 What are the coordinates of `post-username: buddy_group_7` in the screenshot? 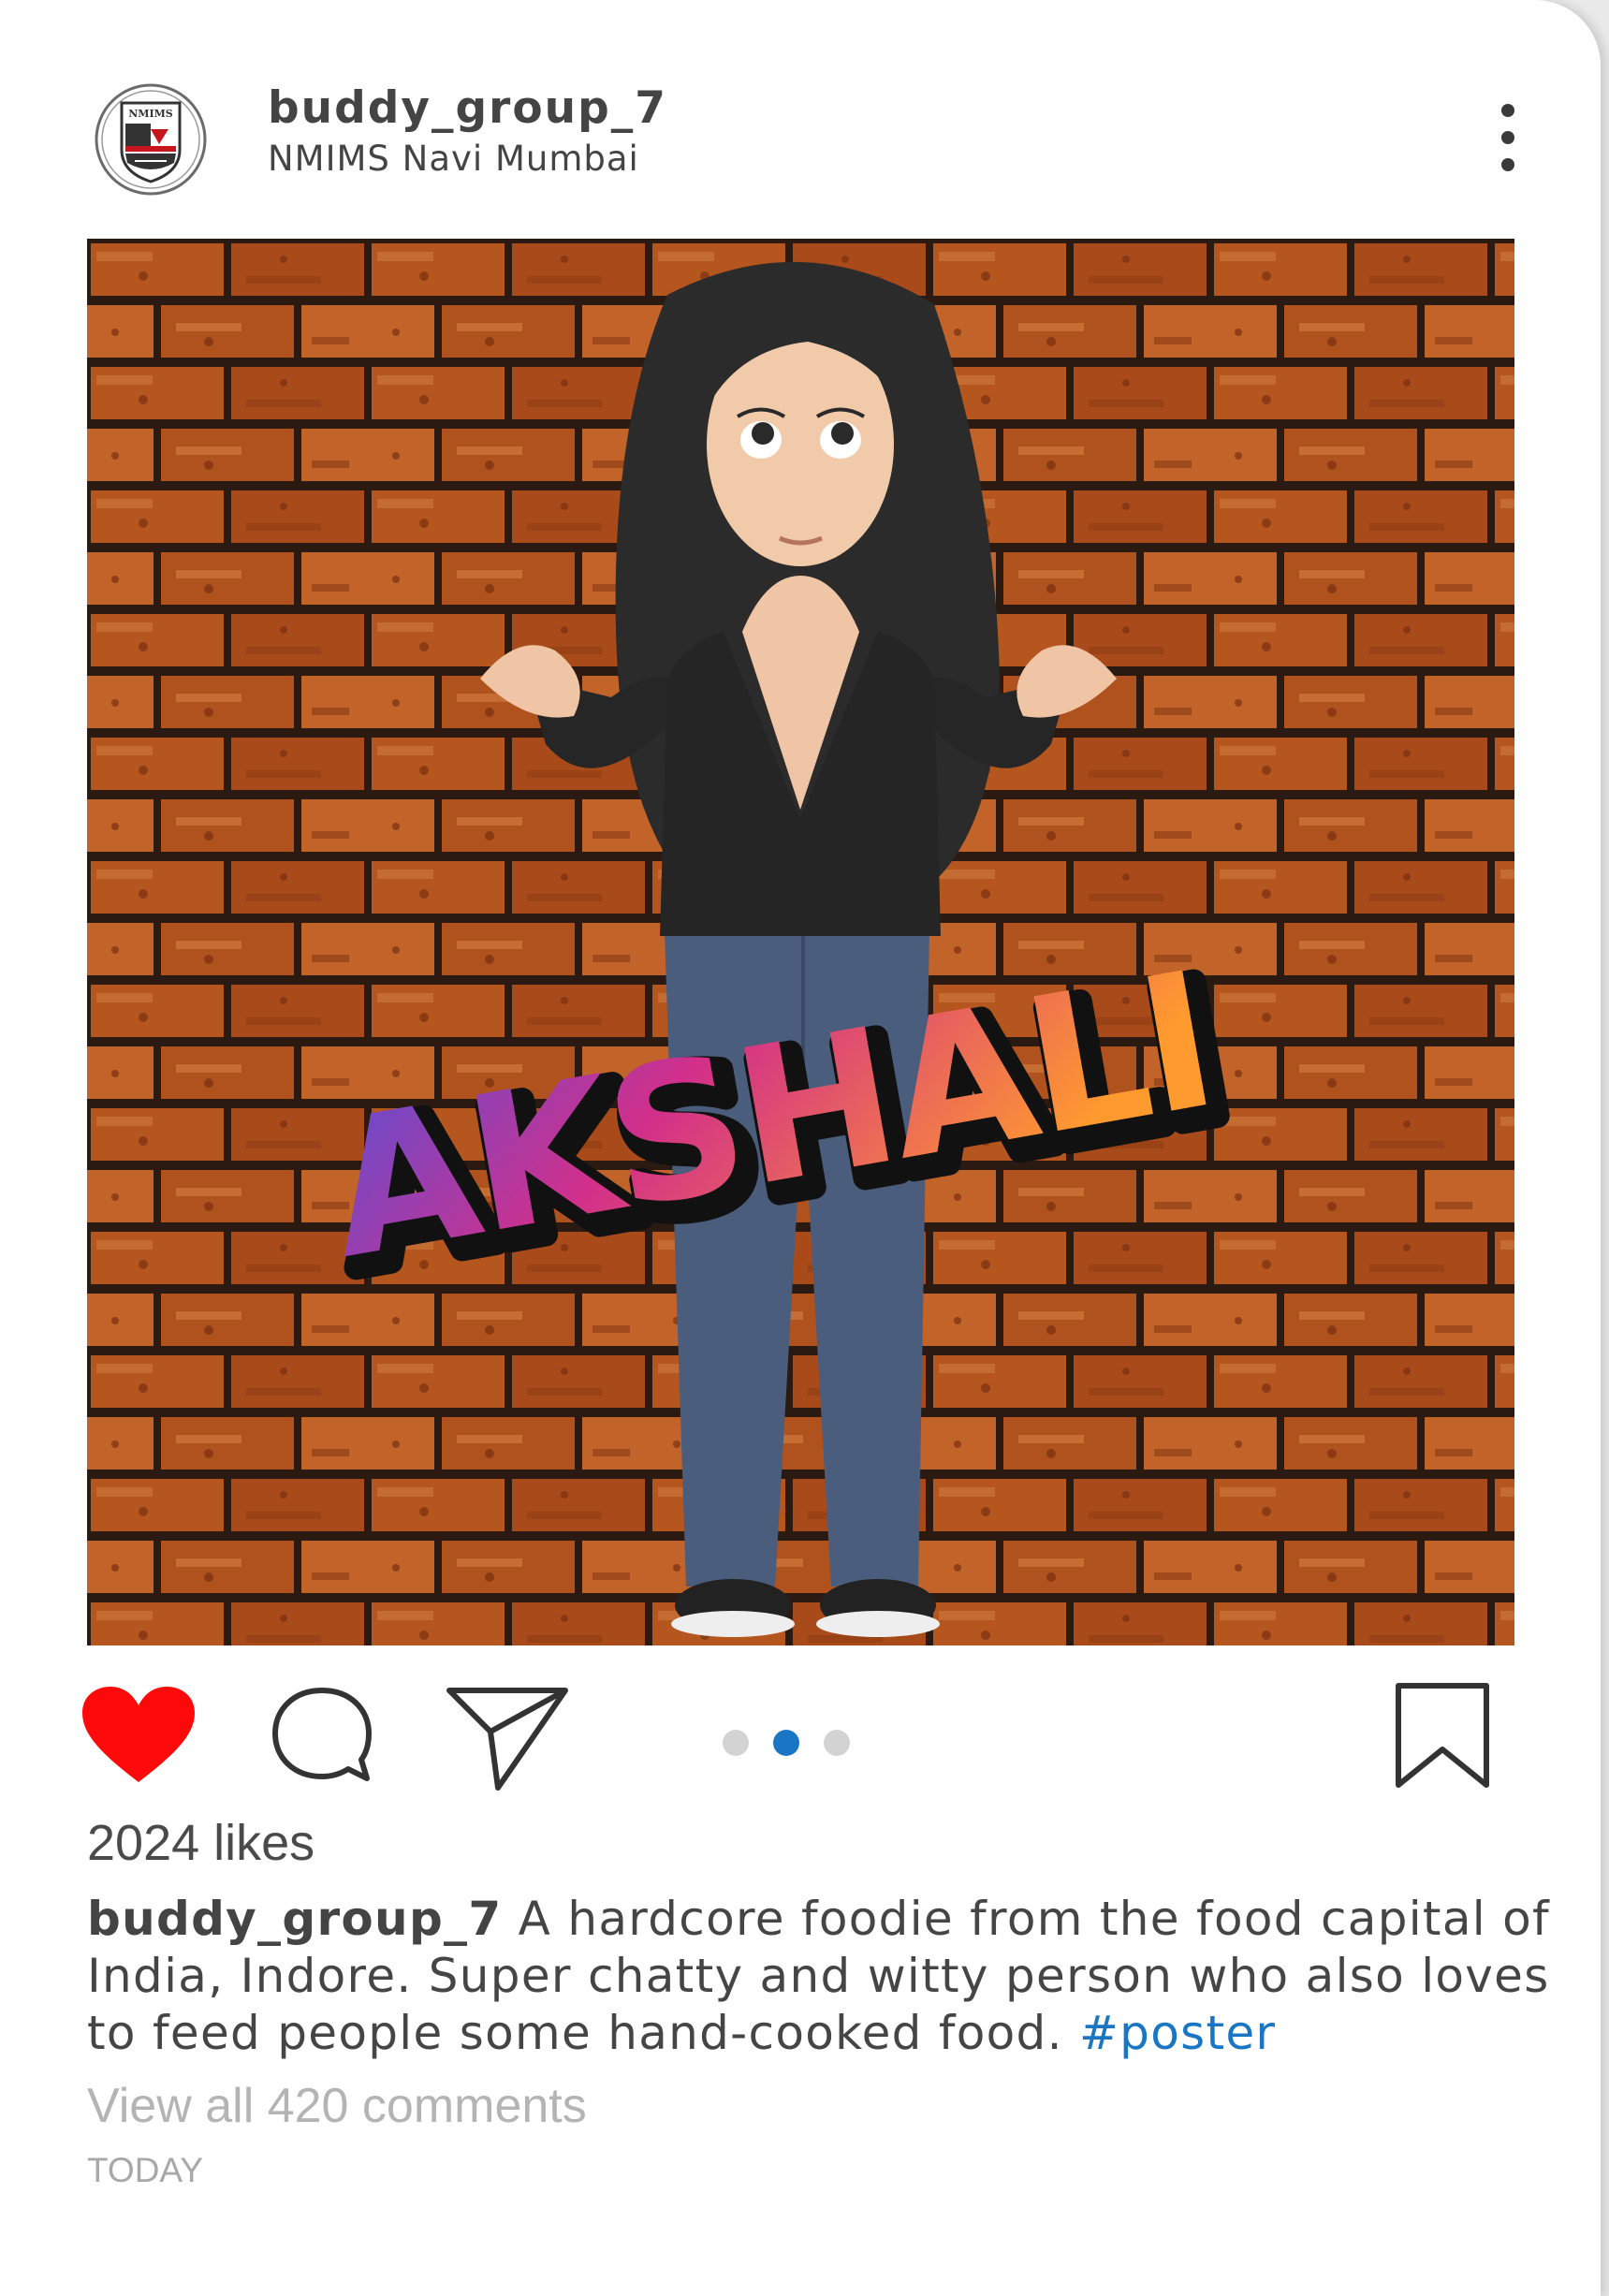 It's located at (467, 108).